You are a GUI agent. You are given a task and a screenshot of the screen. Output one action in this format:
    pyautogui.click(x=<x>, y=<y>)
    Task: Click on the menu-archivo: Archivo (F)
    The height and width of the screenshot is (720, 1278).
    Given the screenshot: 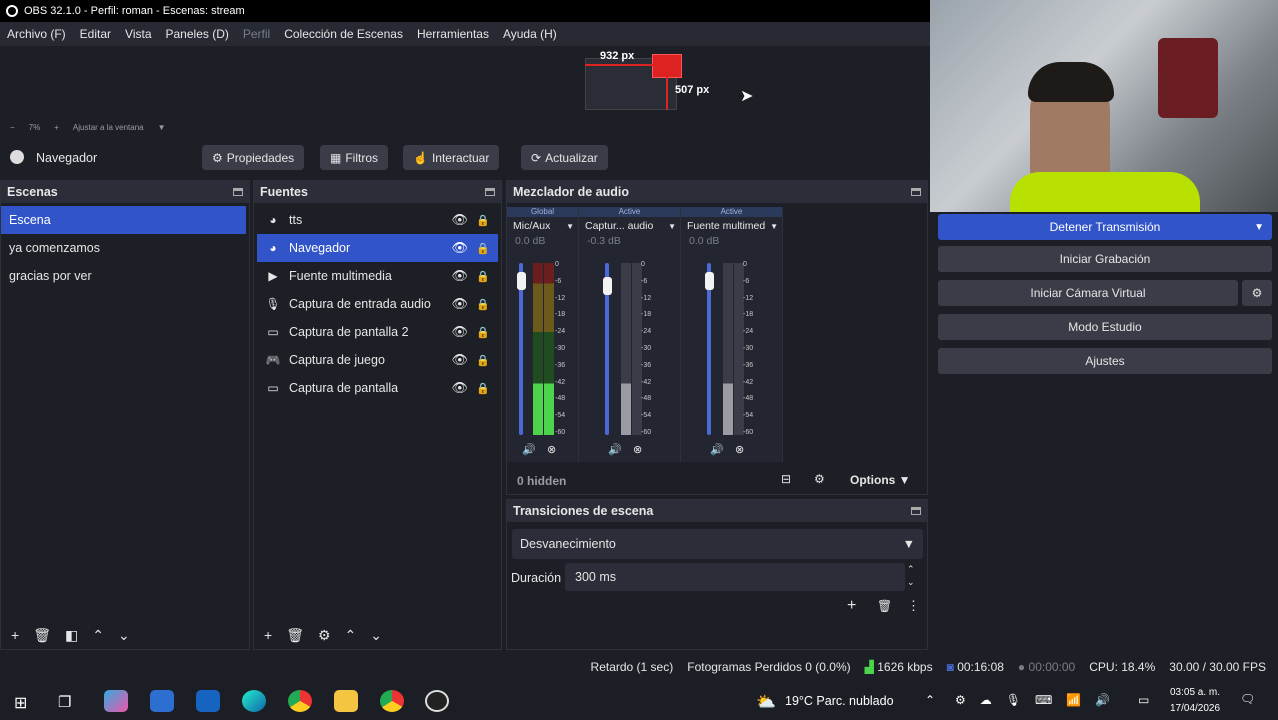 What is the action you would take?
    pyautogui.click(x=36, y=34)
    